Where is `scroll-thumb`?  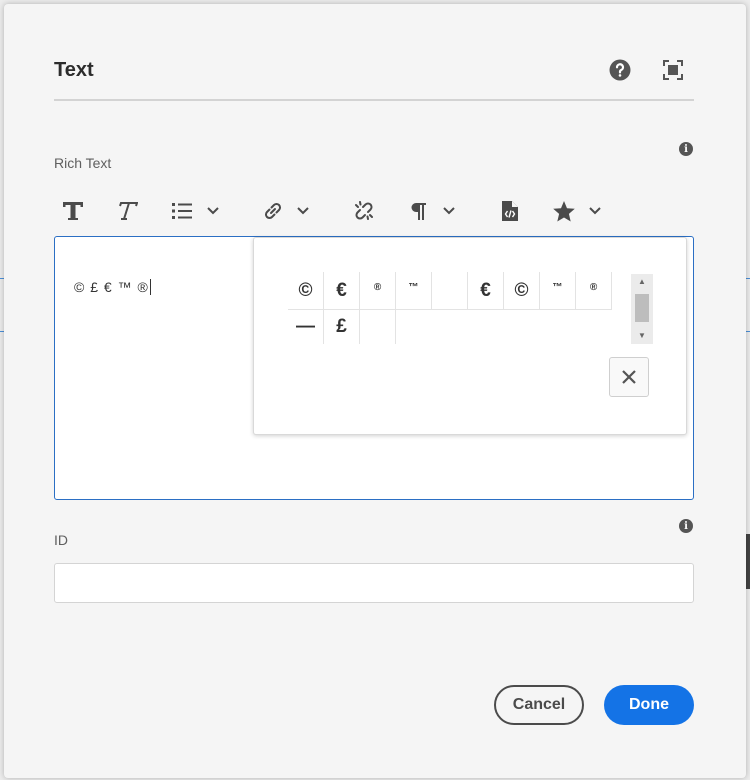
scroll-thumb is located at coordinates (642, 308).